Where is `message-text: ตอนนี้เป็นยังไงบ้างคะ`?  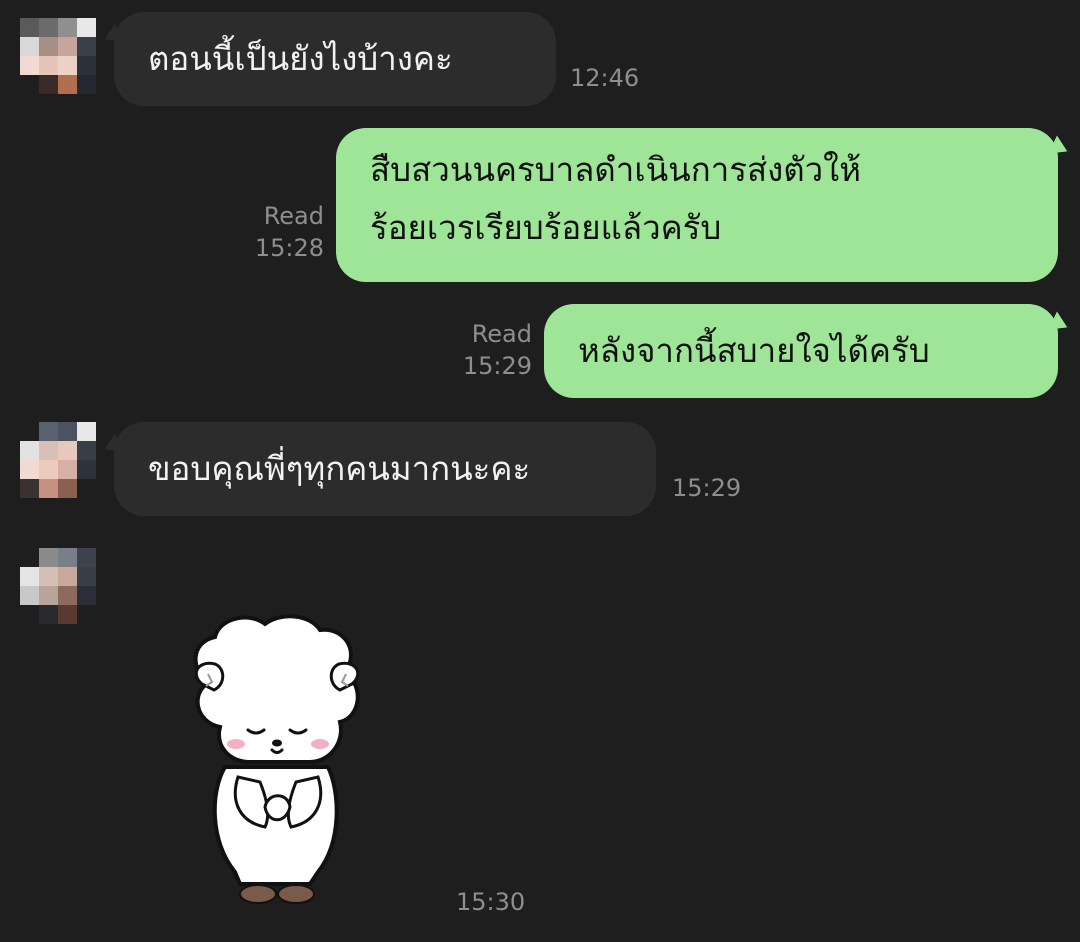 message-text: ตอนนี้เป็นยังไงบ้างคะ is located at coordinates (300, 58).